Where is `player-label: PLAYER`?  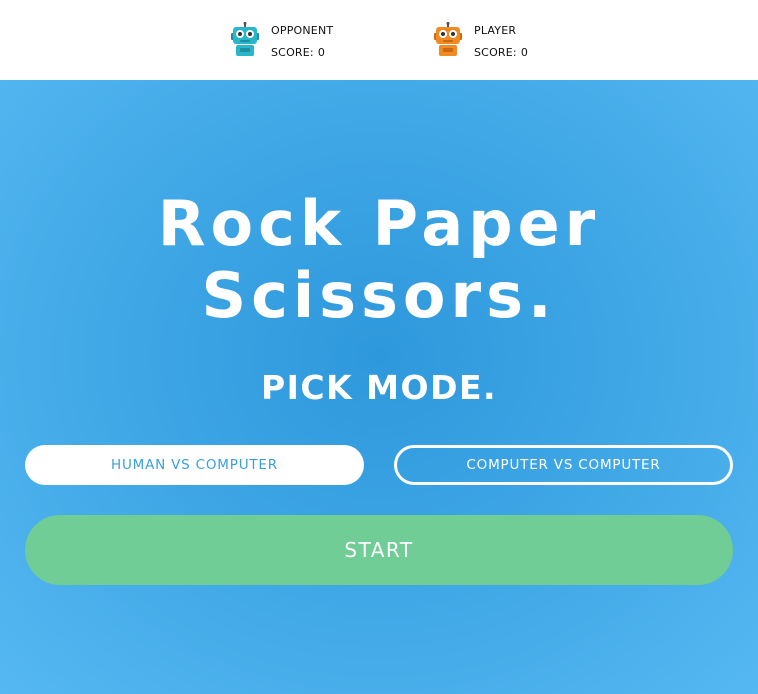
player-label: PLAYER is located at coordinates (495, 30).